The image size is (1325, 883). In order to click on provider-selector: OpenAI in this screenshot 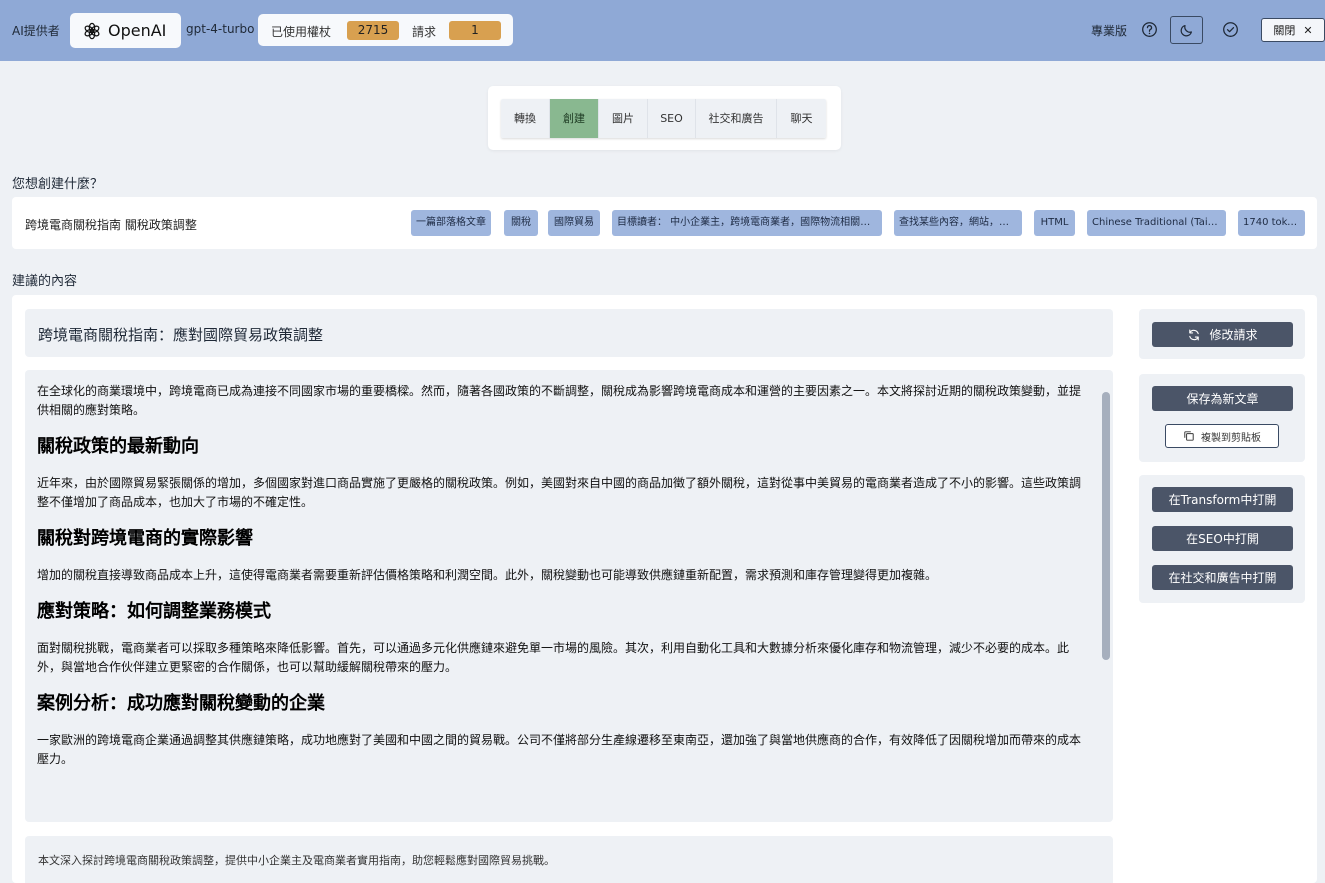, I will do `click(125, 30)`.